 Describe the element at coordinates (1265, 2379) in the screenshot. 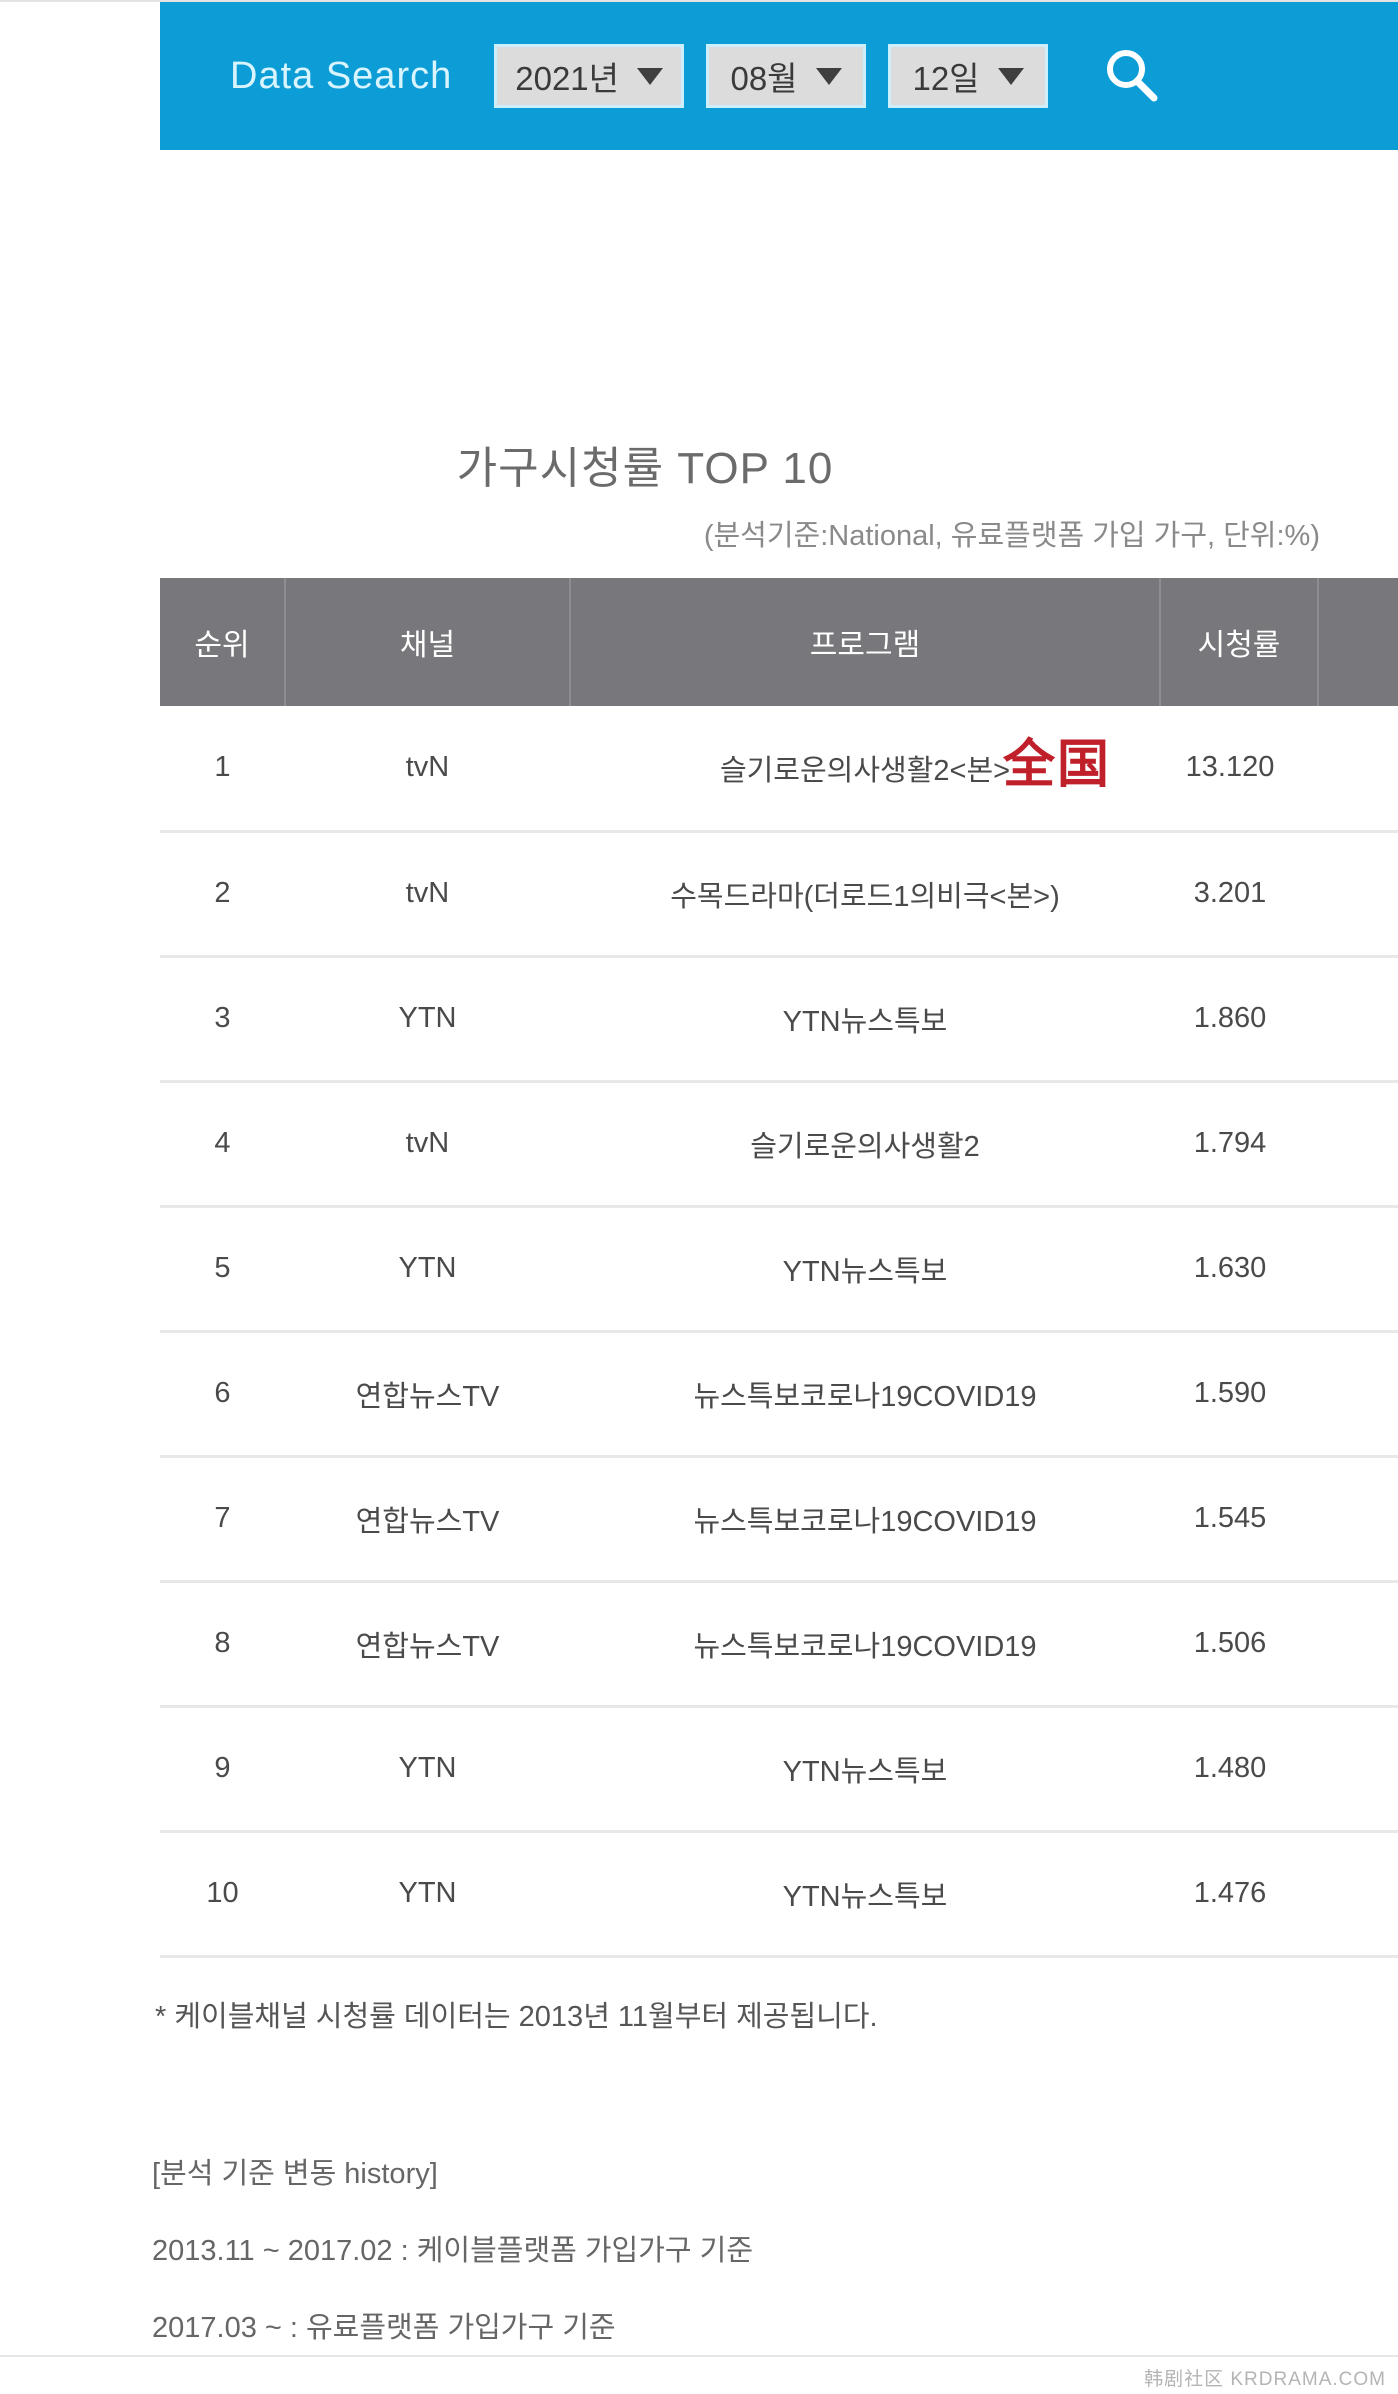

I see `site-watermark: 韩剧社区 KRDRAMA.COM` at that location.